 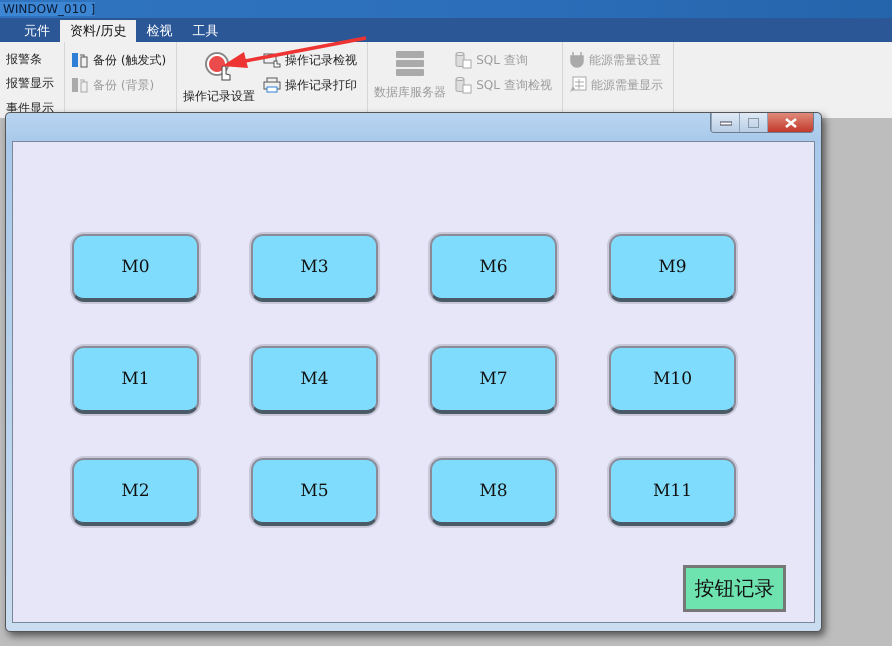 I want to click on window-title: WINDOW_010 ], so click(x=48, y=9).